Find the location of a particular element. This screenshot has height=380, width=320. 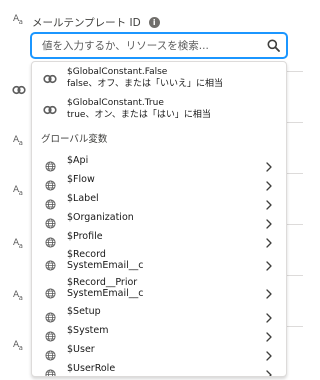

variable-label: $System is located at coordinates (88, 331).